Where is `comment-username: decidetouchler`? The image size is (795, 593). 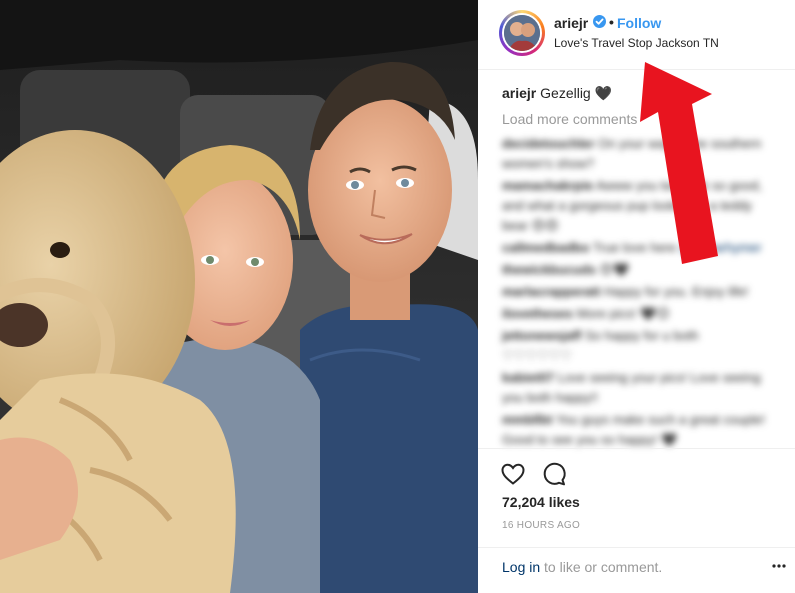
comment-username: decidetouchler is located at coordinates (548, 143).